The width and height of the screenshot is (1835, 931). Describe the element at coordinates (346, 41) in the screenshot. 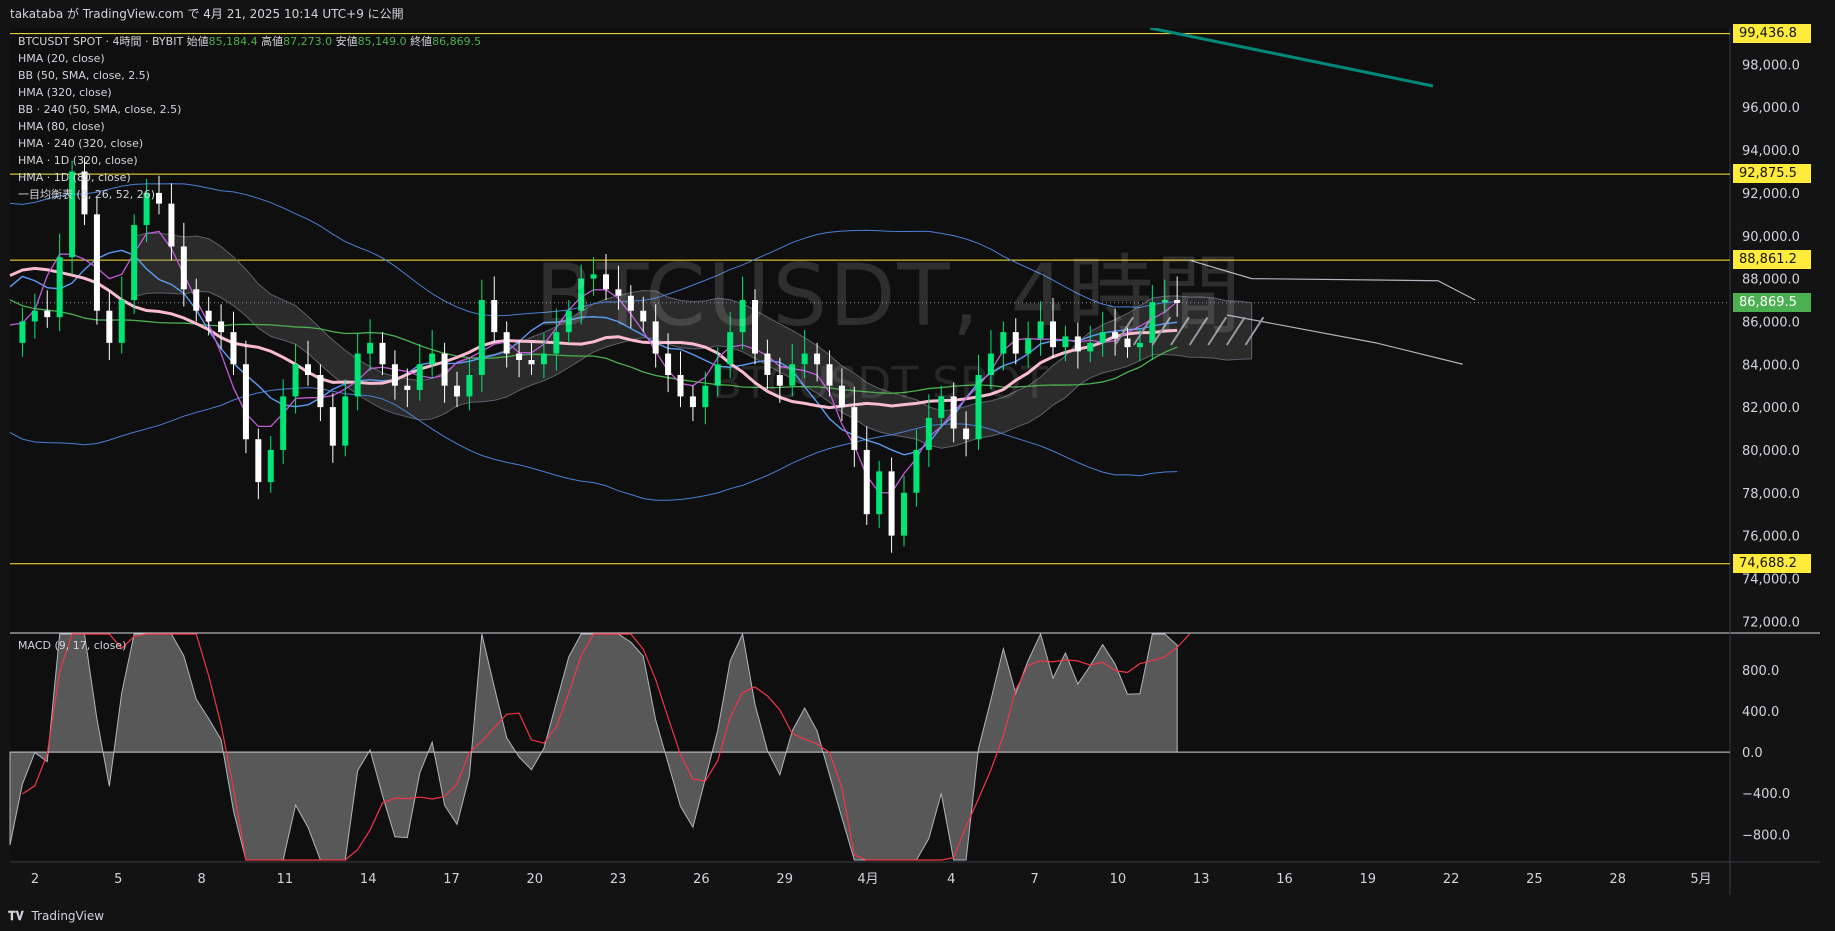

I see `low-label: 安値` at that location.